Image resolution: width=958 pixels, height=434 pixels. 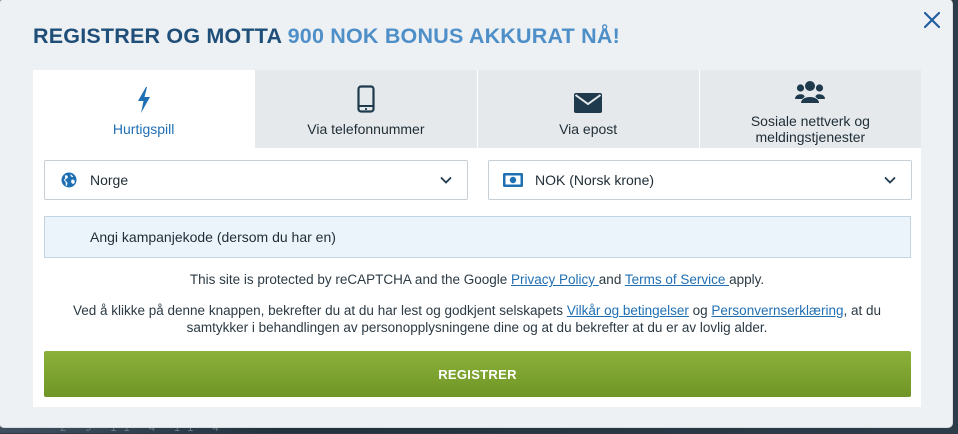 I want to click on tab-via-telefonnummer: Via telefonnummer, so click(x=365, y=109).